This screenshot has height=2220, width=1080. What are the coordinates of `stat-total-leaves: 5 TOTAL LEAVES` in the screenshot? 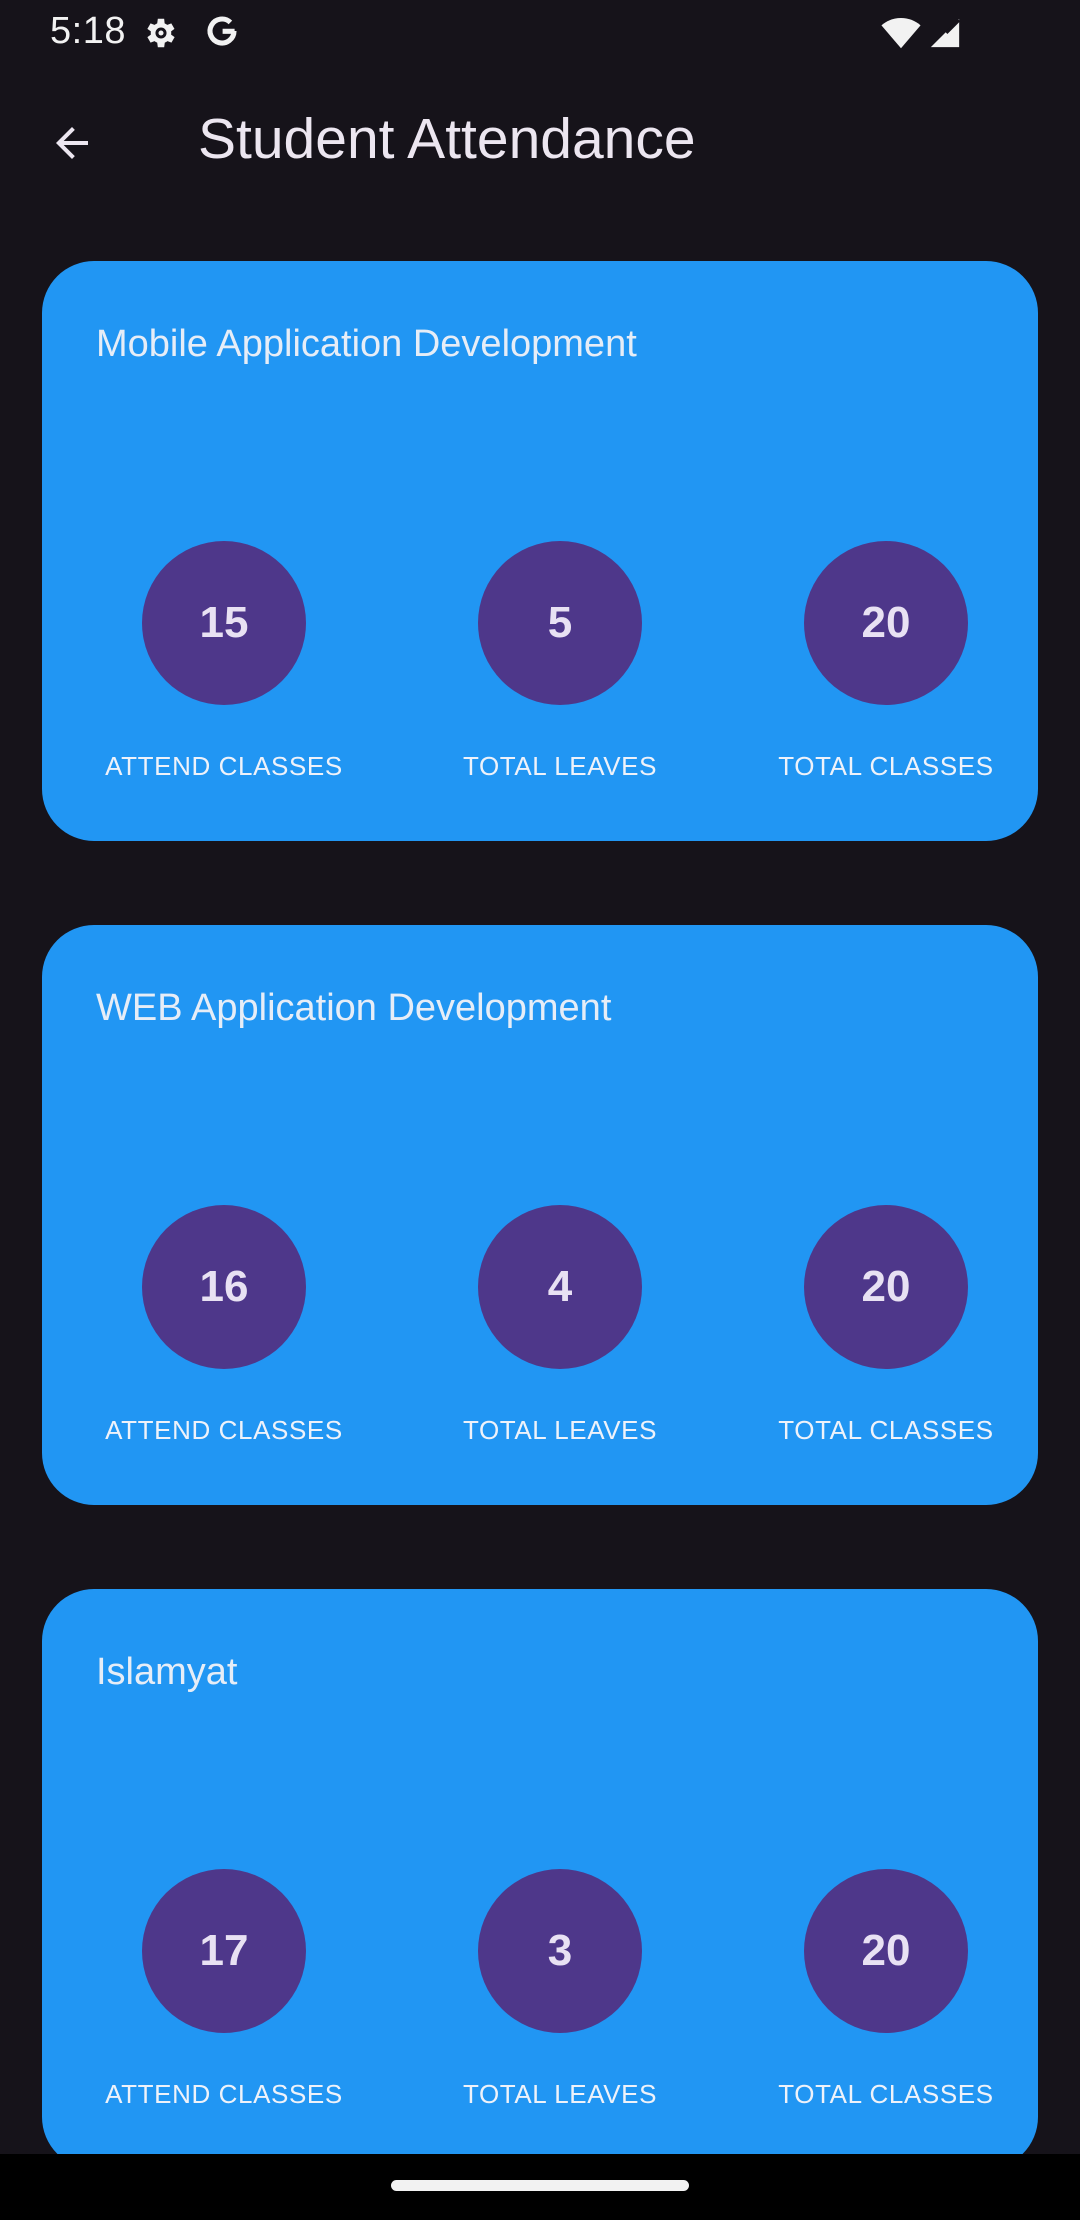 It's located at (560, 661).